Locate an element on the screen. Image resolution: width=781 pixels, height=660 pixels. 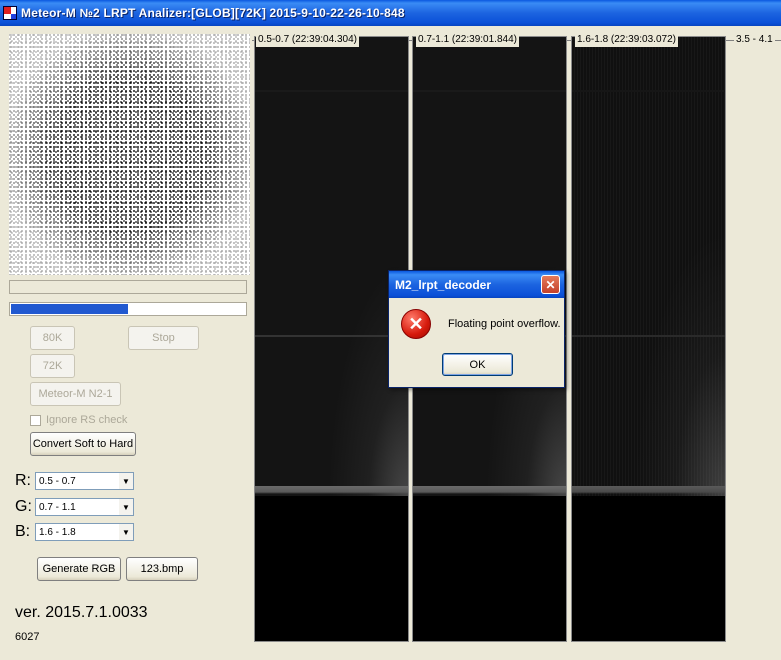
bmp-file-button: 123.bmp is located at coordinates (162, 569).